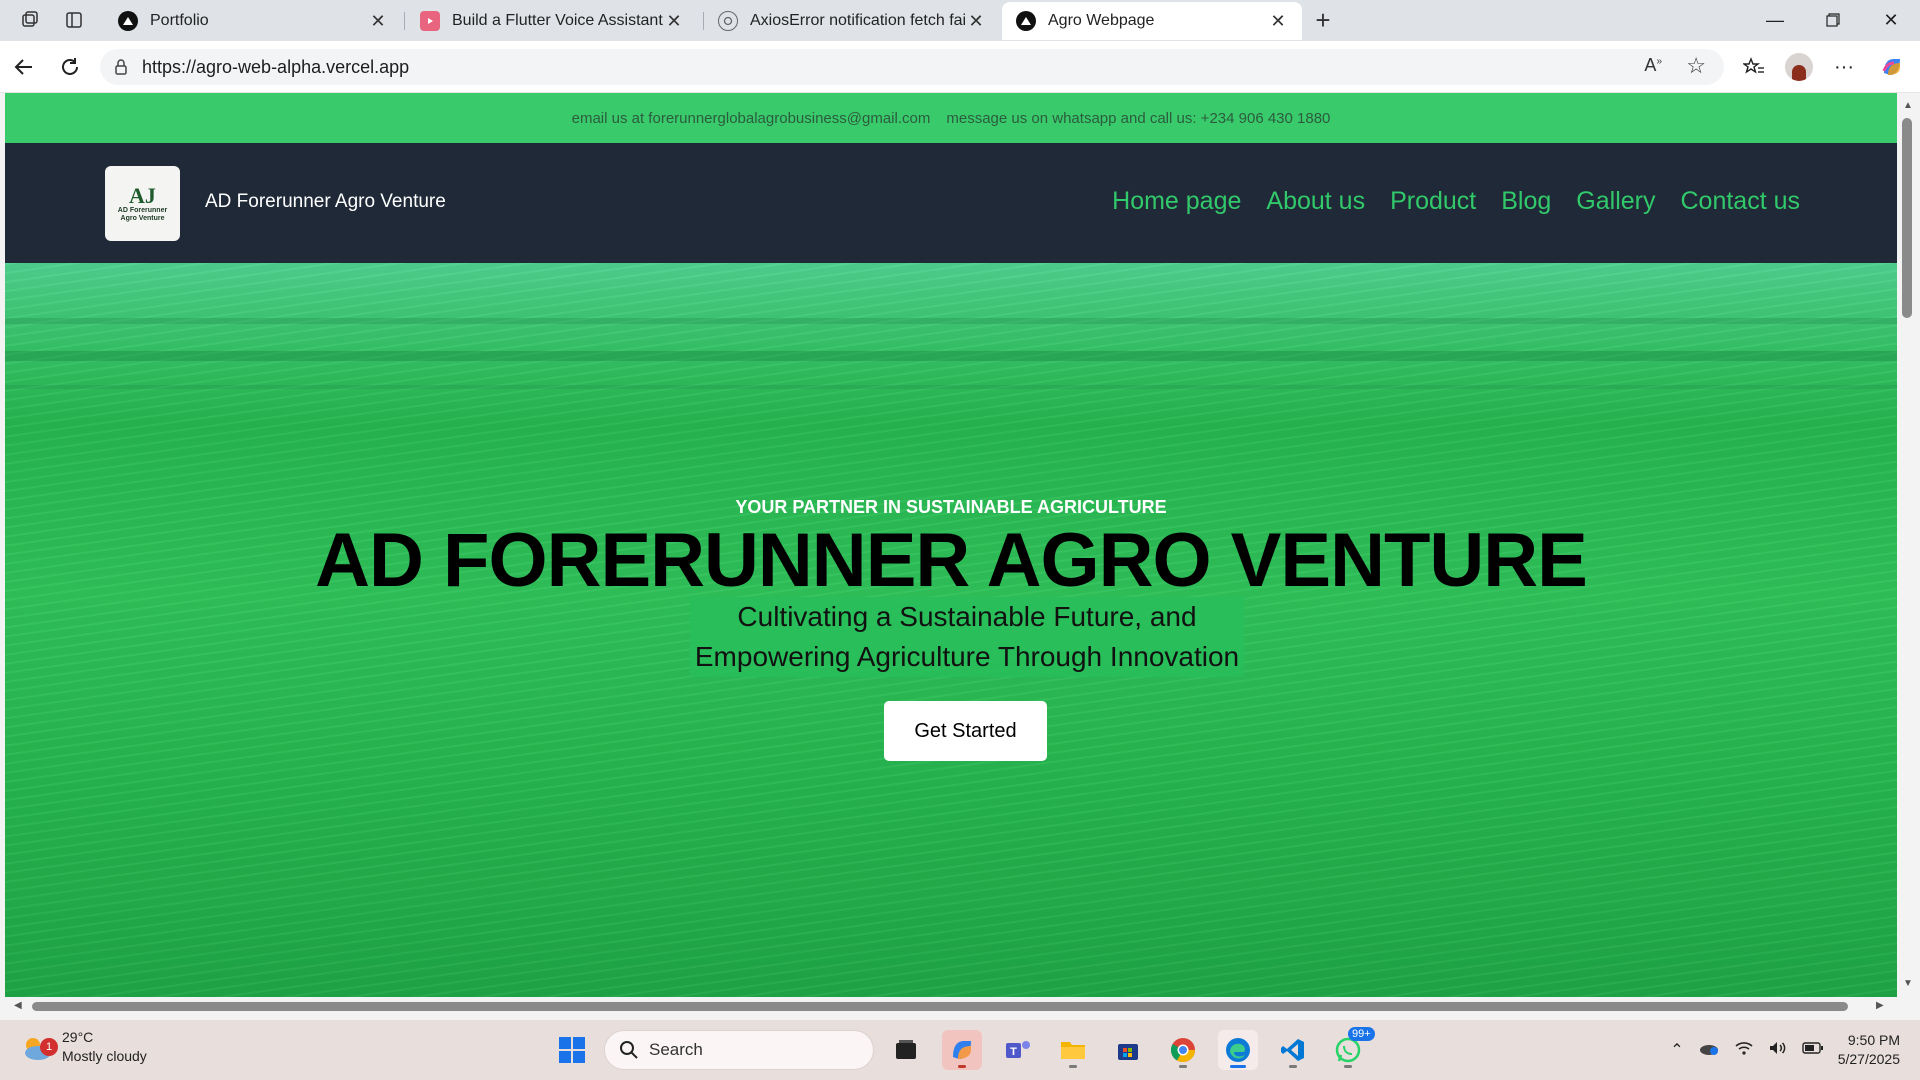  I want to click on volume-icon, so click(1778, 1050).